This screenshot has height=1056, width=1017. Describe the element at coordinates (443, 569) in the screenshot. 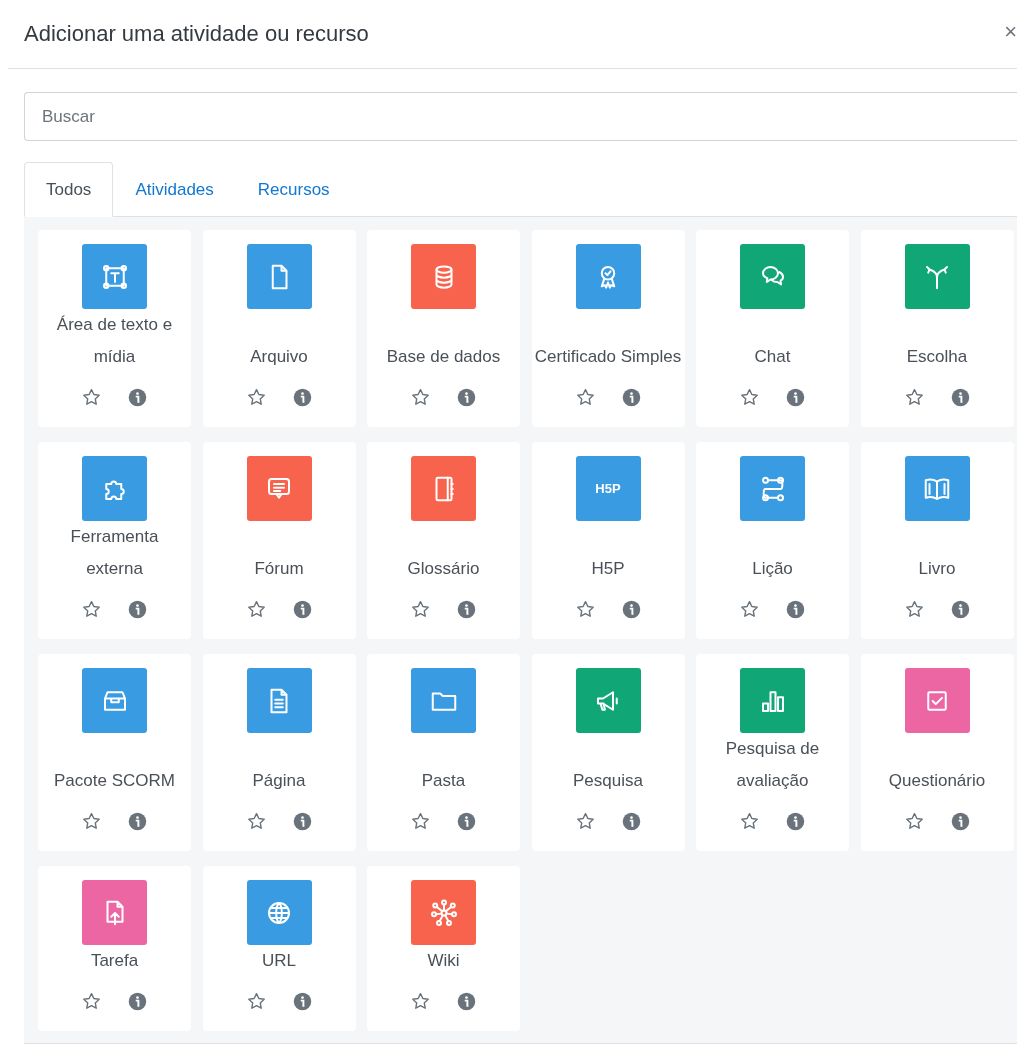

I see `activity-name: Glossário` at that location.